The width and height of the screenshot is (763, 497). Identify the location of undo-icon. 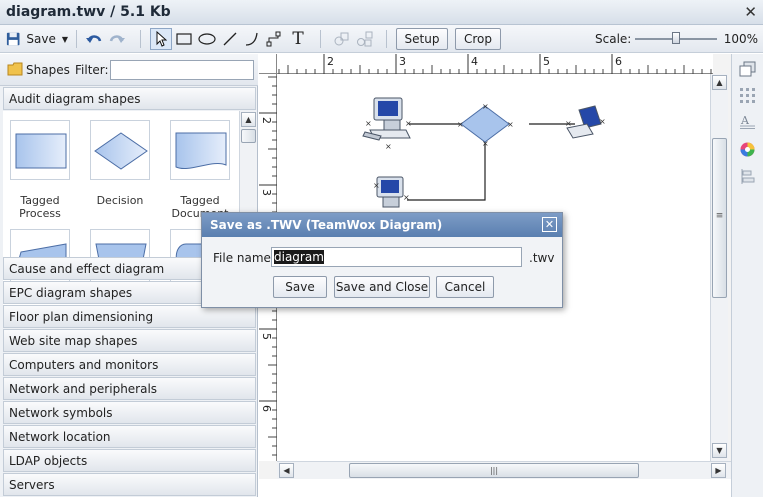
(94, 39).